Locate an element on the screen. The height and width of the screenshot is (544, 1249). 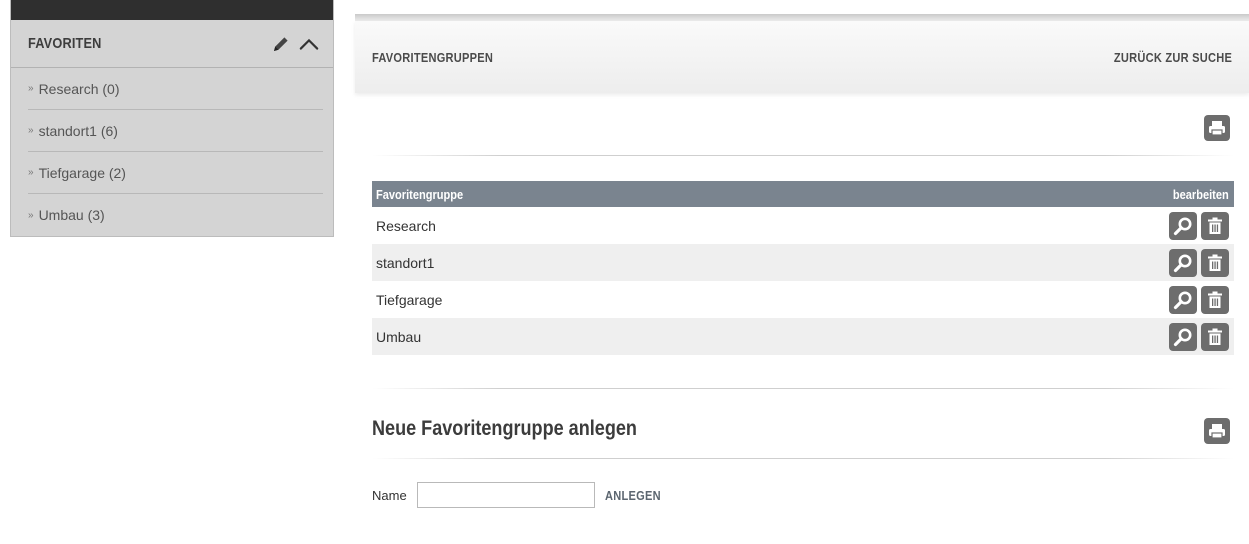
group-name-input is located at coordinates (505, 495).